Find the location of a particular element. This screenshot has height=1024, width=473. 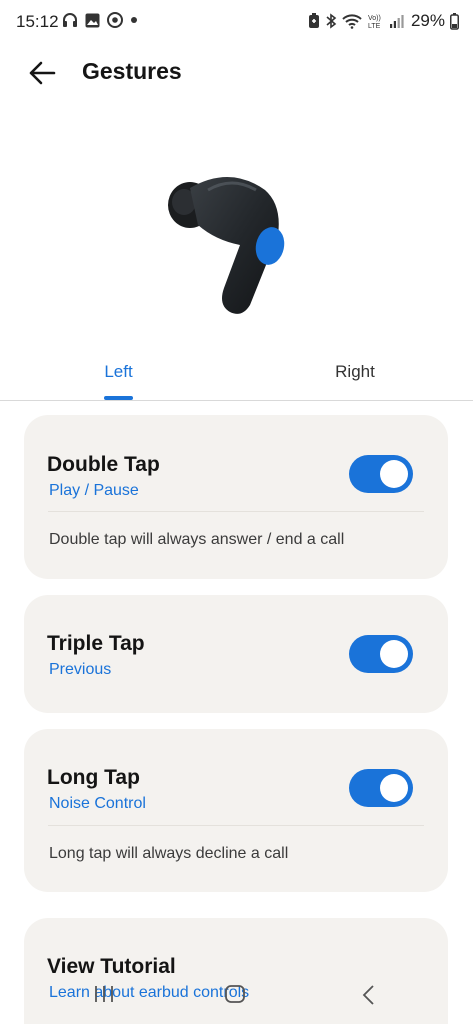

gesture-action: Noise Control is located at coordinates (97, 803).